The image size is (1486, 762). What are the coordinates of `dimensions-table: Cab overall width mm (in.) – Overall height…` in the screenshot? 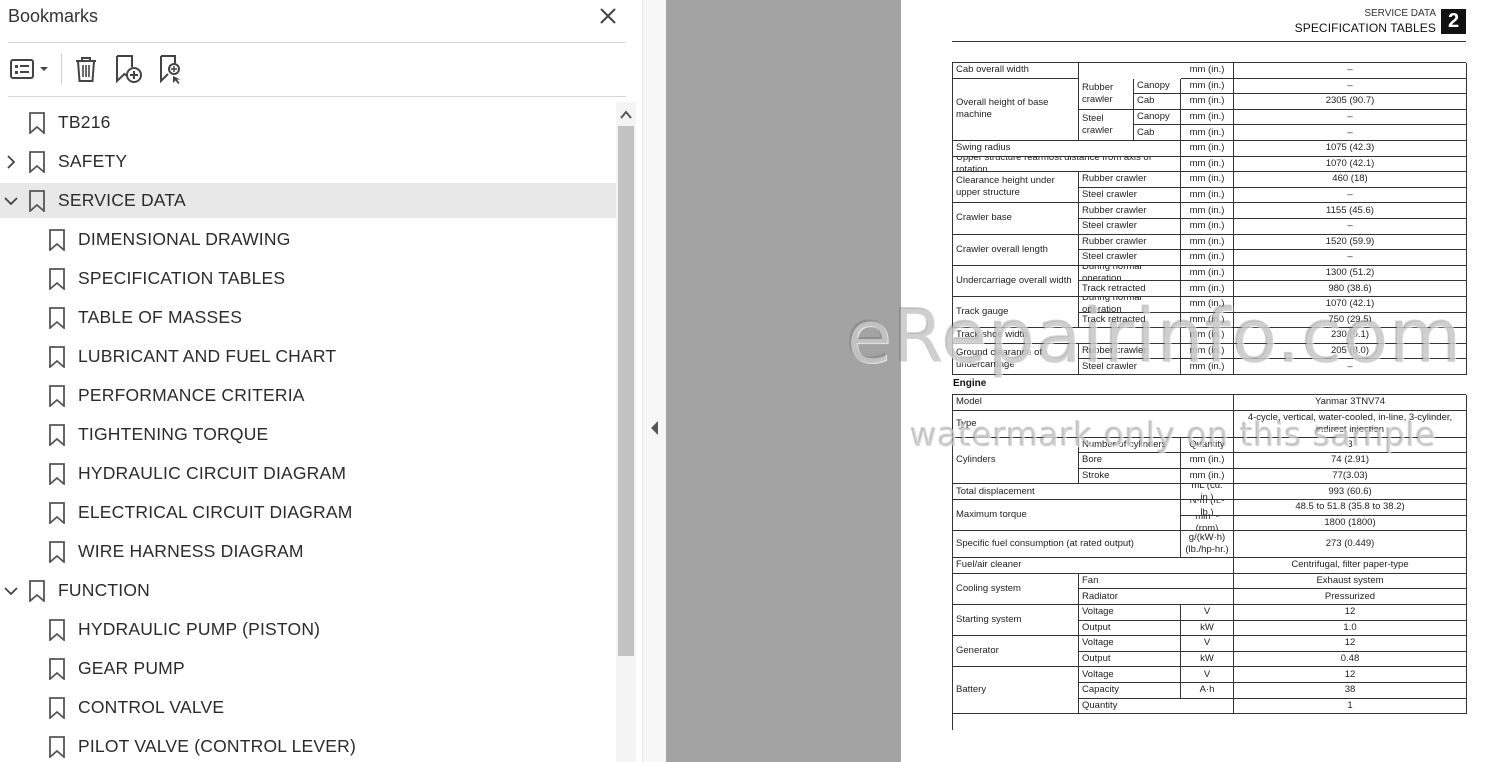 It's located at (1209, 218).